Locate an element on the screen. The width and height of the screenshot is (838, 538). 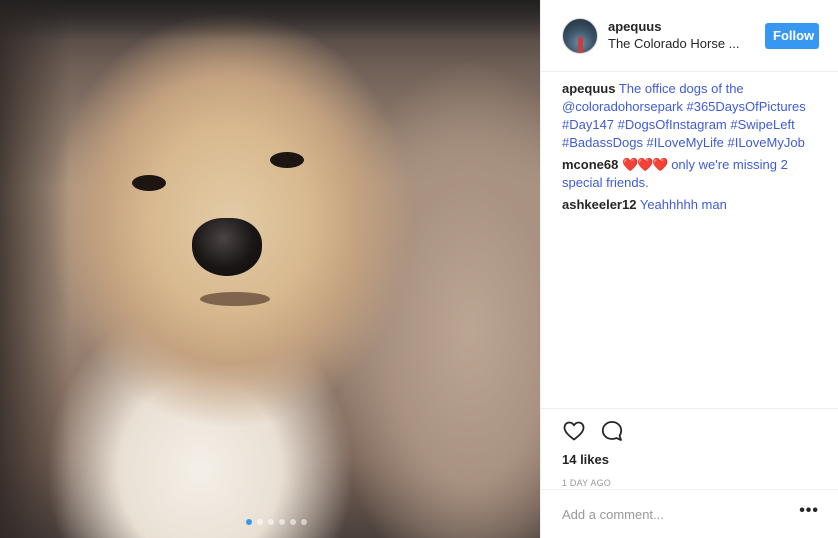
more-options-icon: ••• is located at coordinates (809, 512).